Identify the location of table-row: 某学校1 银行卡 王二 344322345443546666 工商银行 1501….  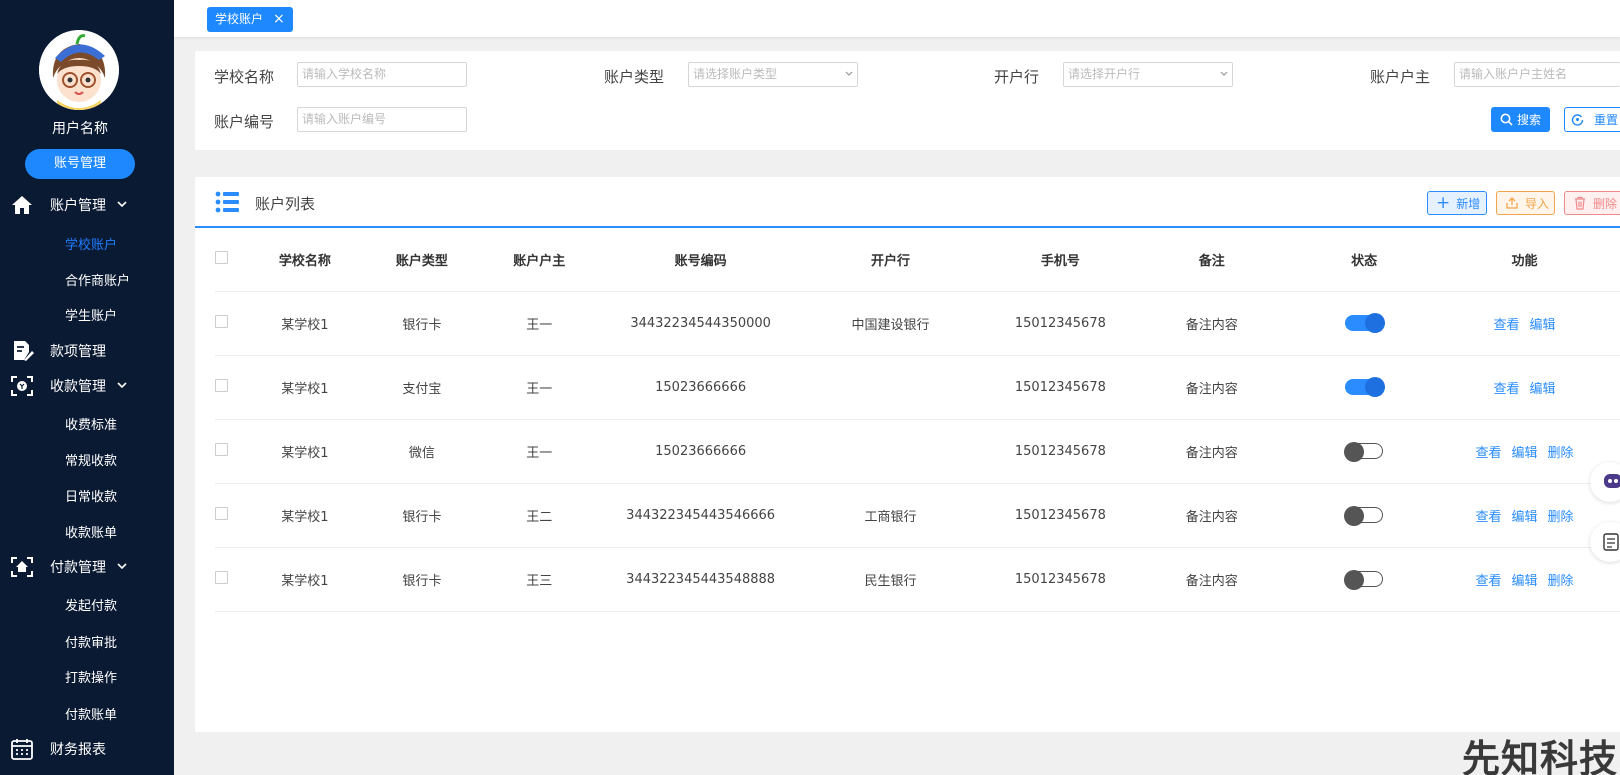
(917, 515).